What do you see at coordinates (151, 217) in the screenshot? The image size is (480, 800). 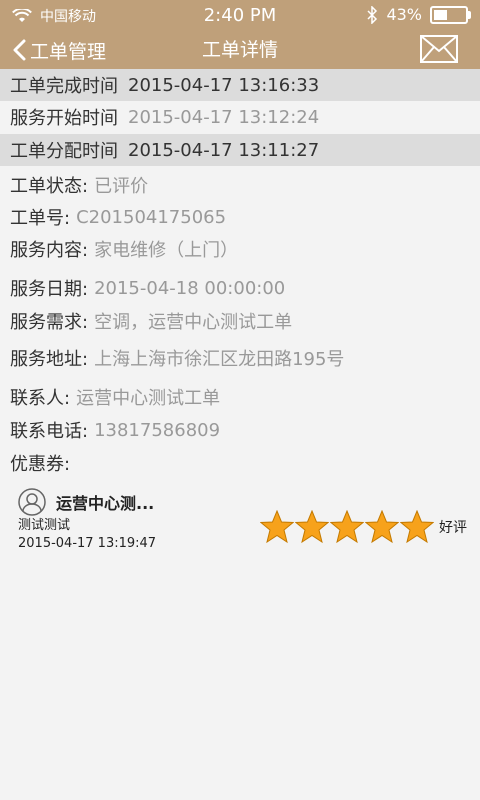 I see `order-number-value: C201504175065` at bounding box center [151, 217].